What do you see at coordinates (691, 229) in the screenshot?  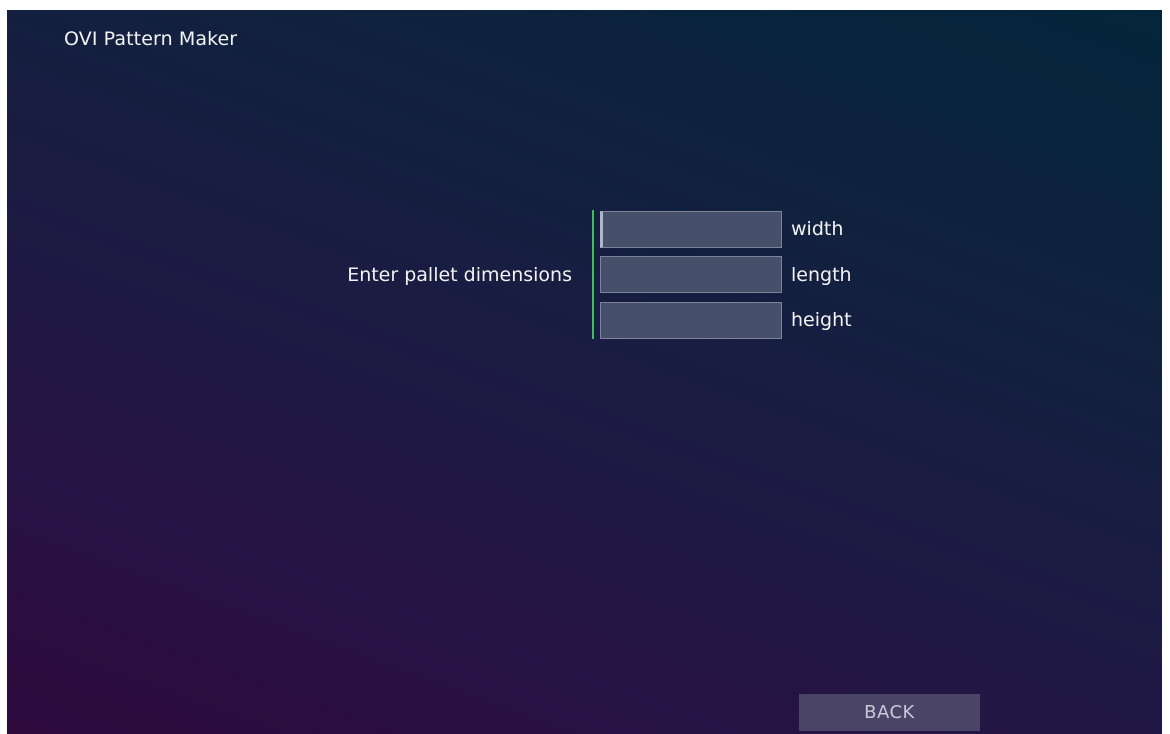 I see `width-input` at bounding box center [691, 229].